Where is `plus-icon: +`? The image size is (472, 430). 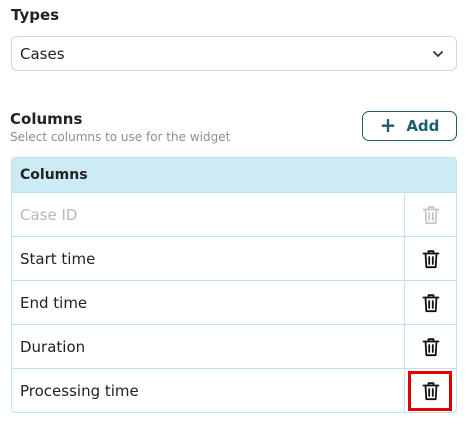
plus-icon: + is located at coordinates (388, 125).